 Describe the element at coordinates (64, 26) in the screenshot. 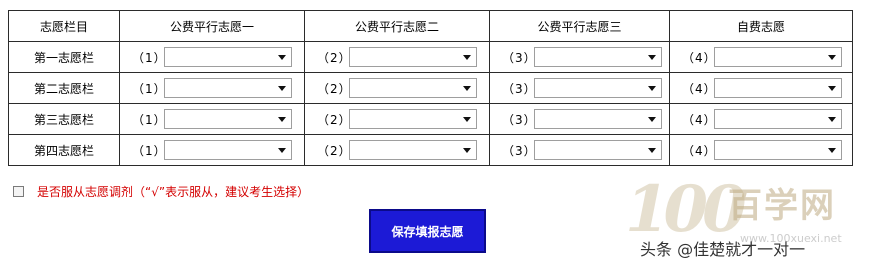

I see `header-category: 志愿栏目` at that location.